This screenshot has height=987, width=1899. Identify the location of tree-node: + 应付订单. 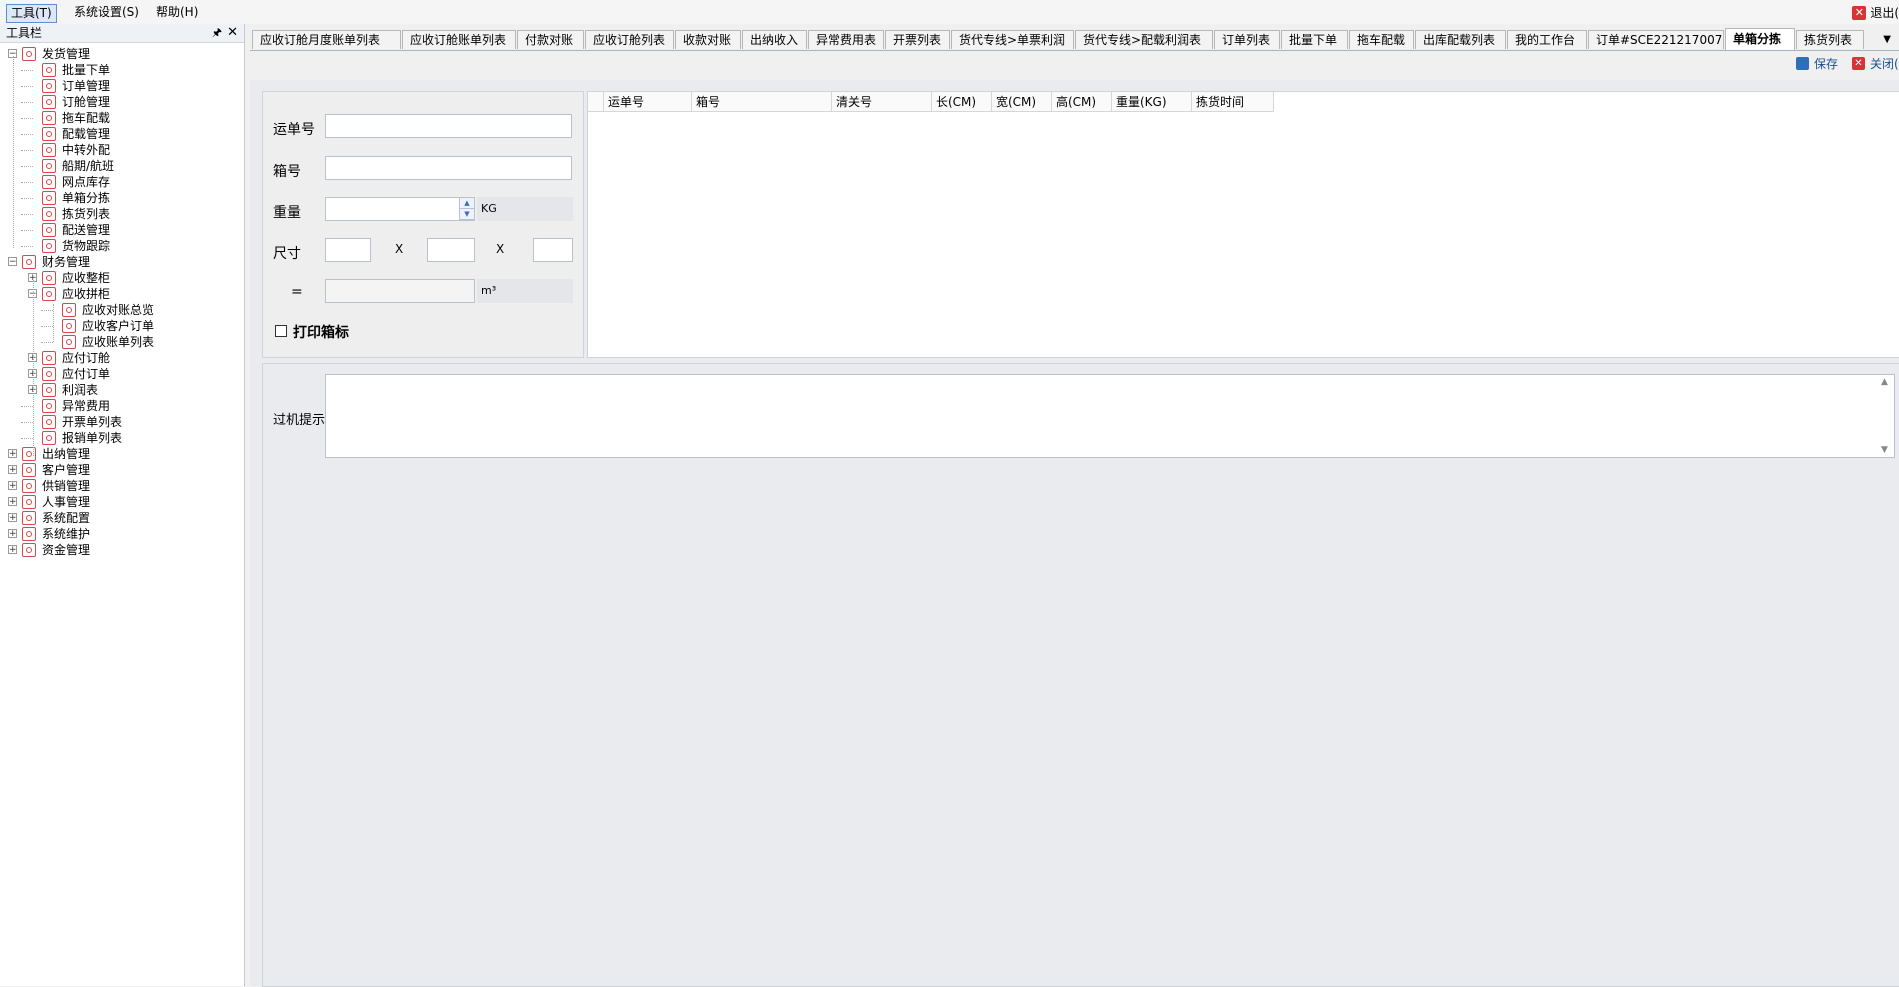
(120, 374).